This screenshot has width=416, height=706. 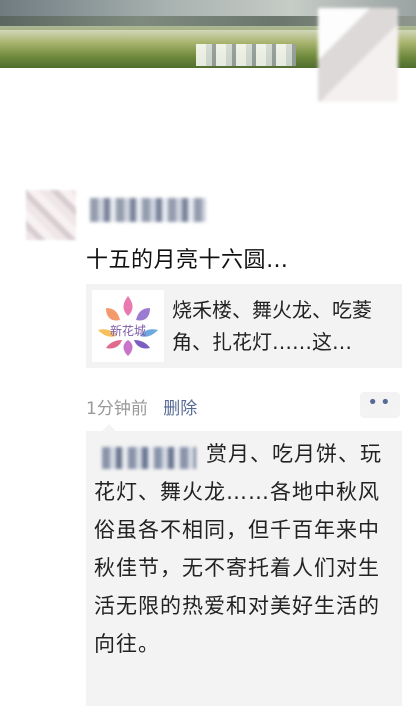 I want to click on profile-avatar-blurred, so click(x=358, y=55).